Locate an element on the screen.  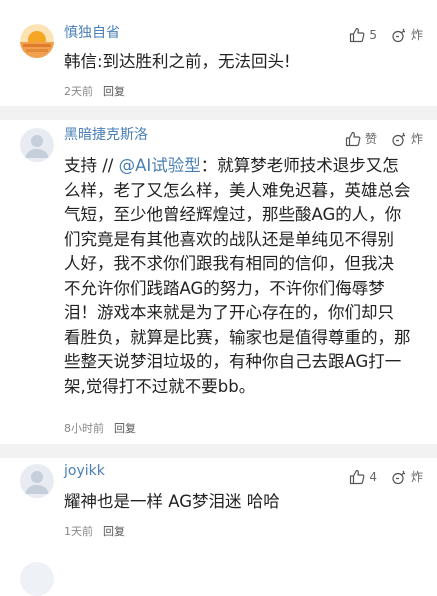
comment-meta: 1天前 回复 is located at coordinates (94, 532).